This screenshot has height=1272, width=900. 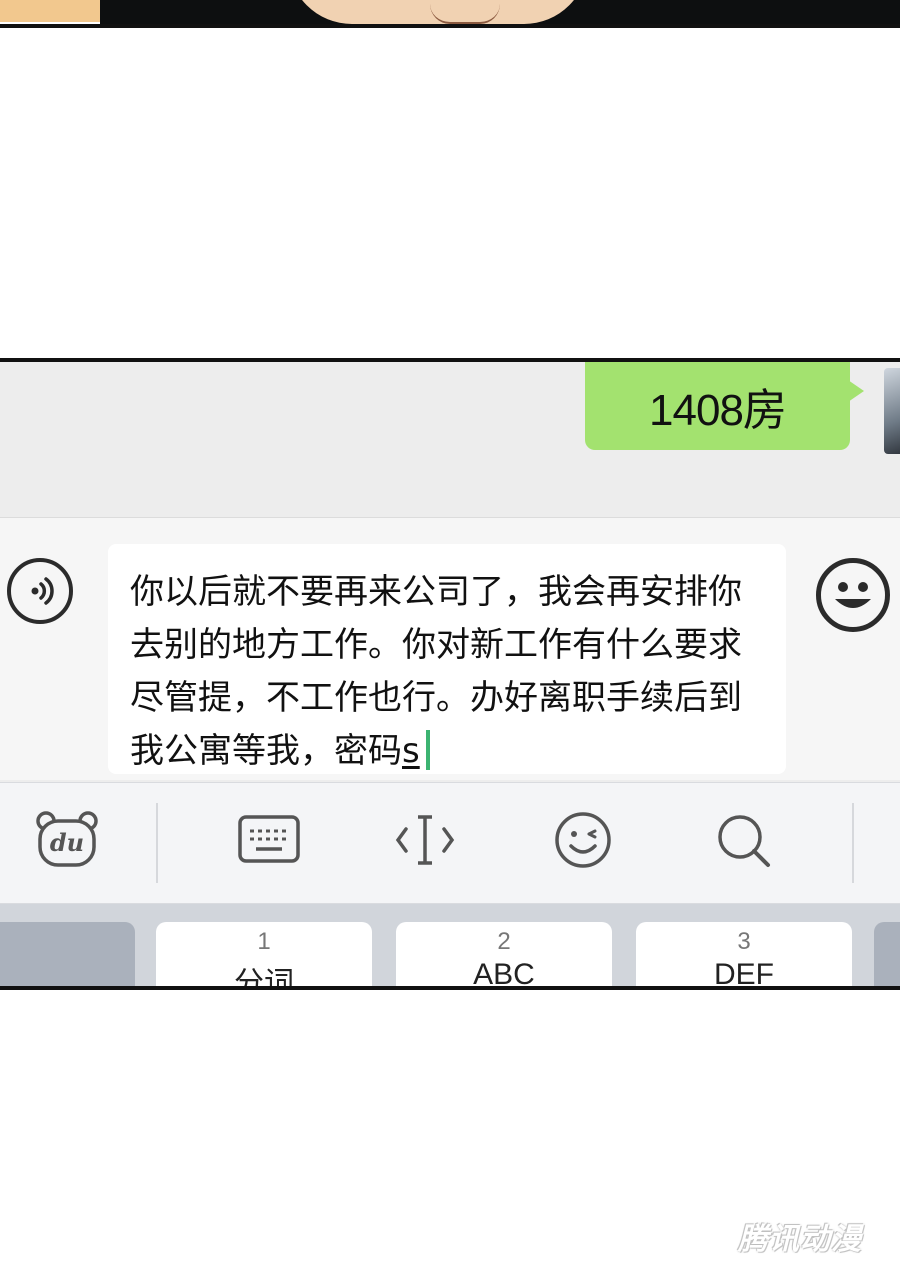 I want to click on baidu-du-icon: du, so click(x=67, y=839).